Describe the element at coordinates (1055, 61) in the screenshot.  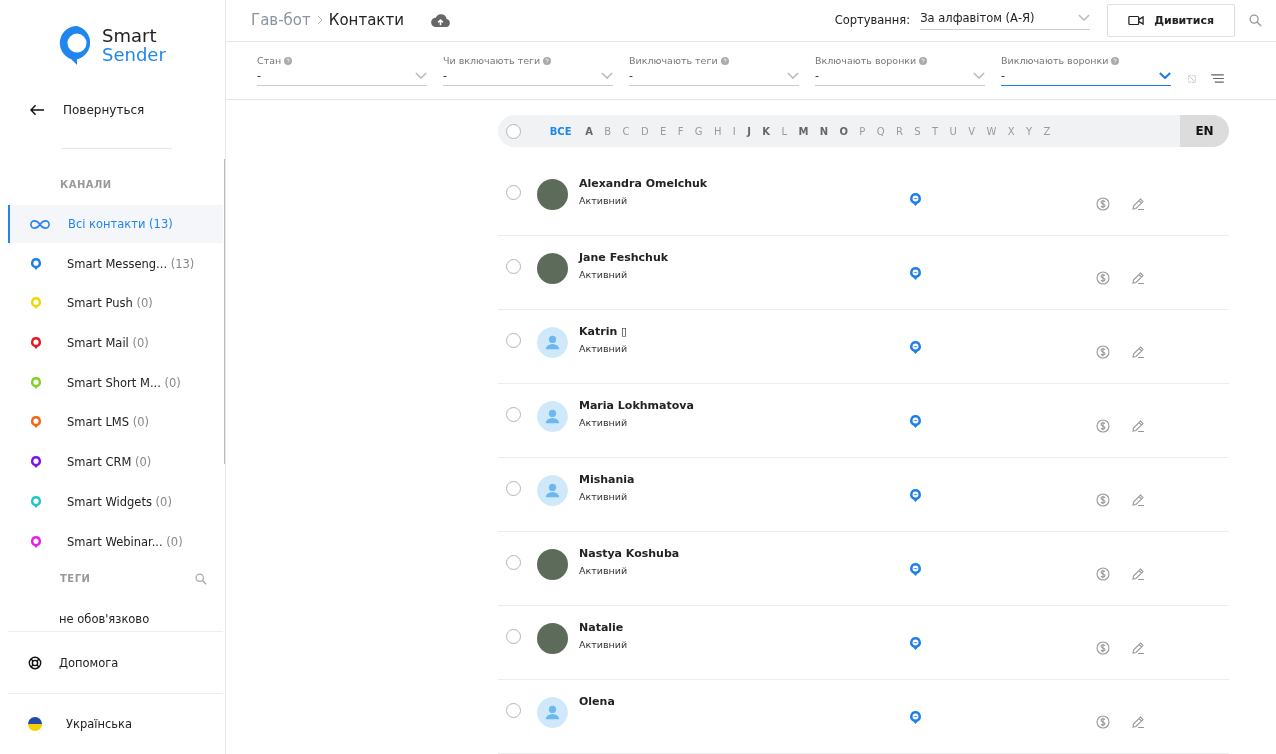
I see `filter-label: Виключають воронки` at that location.